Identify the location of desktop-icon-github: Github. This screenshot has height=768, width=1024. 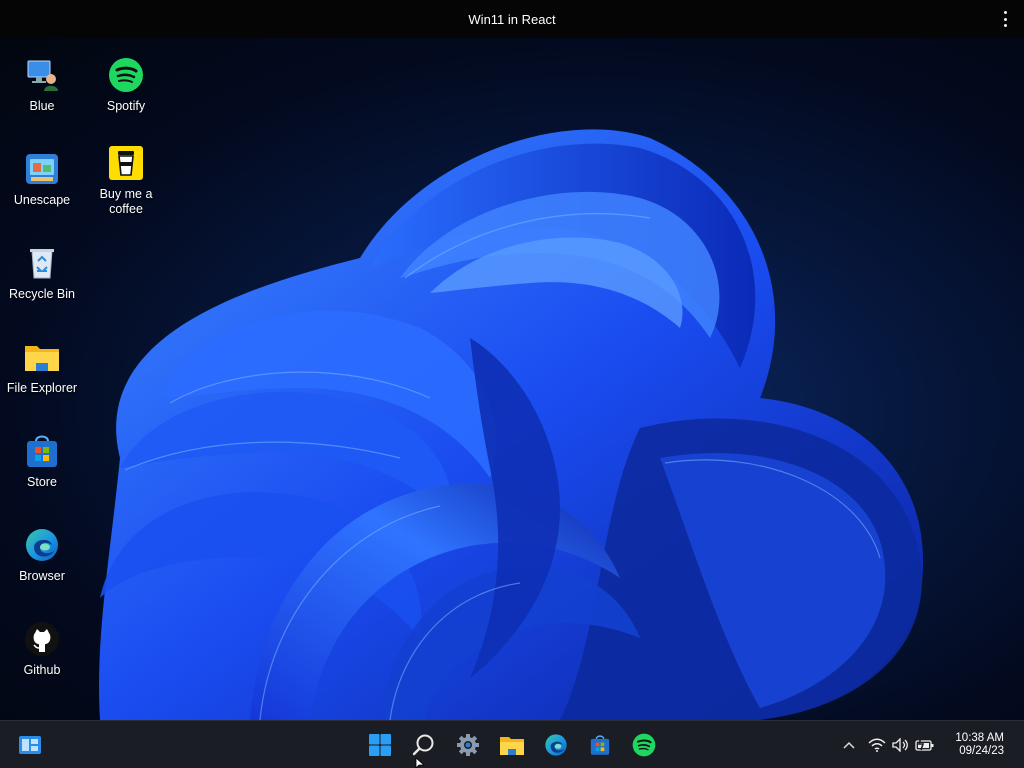
(42, 649).